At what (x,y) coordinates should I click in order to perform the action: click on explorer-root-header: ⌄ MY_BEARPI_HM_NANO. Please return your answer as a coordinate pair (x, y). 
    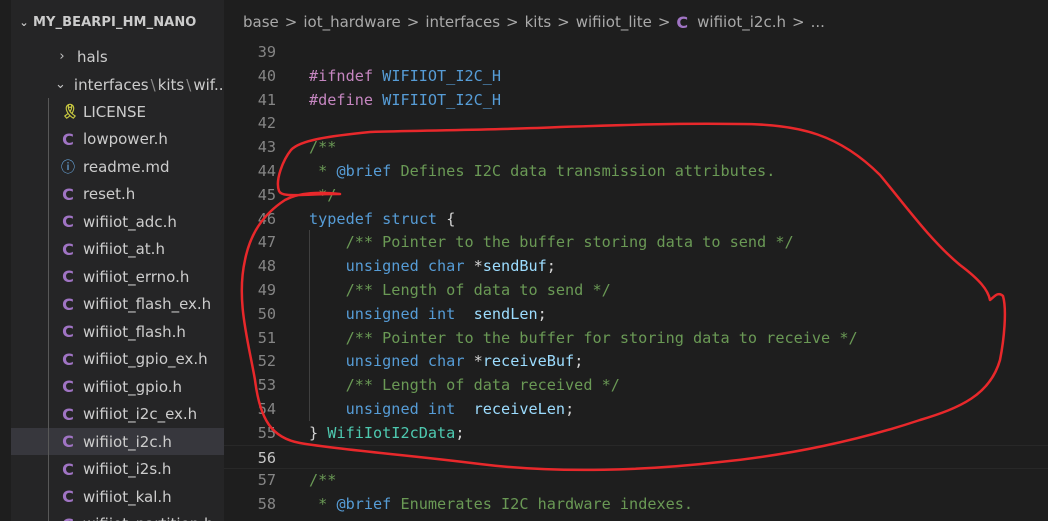
    Looking at the image, I should click on (117, 22).